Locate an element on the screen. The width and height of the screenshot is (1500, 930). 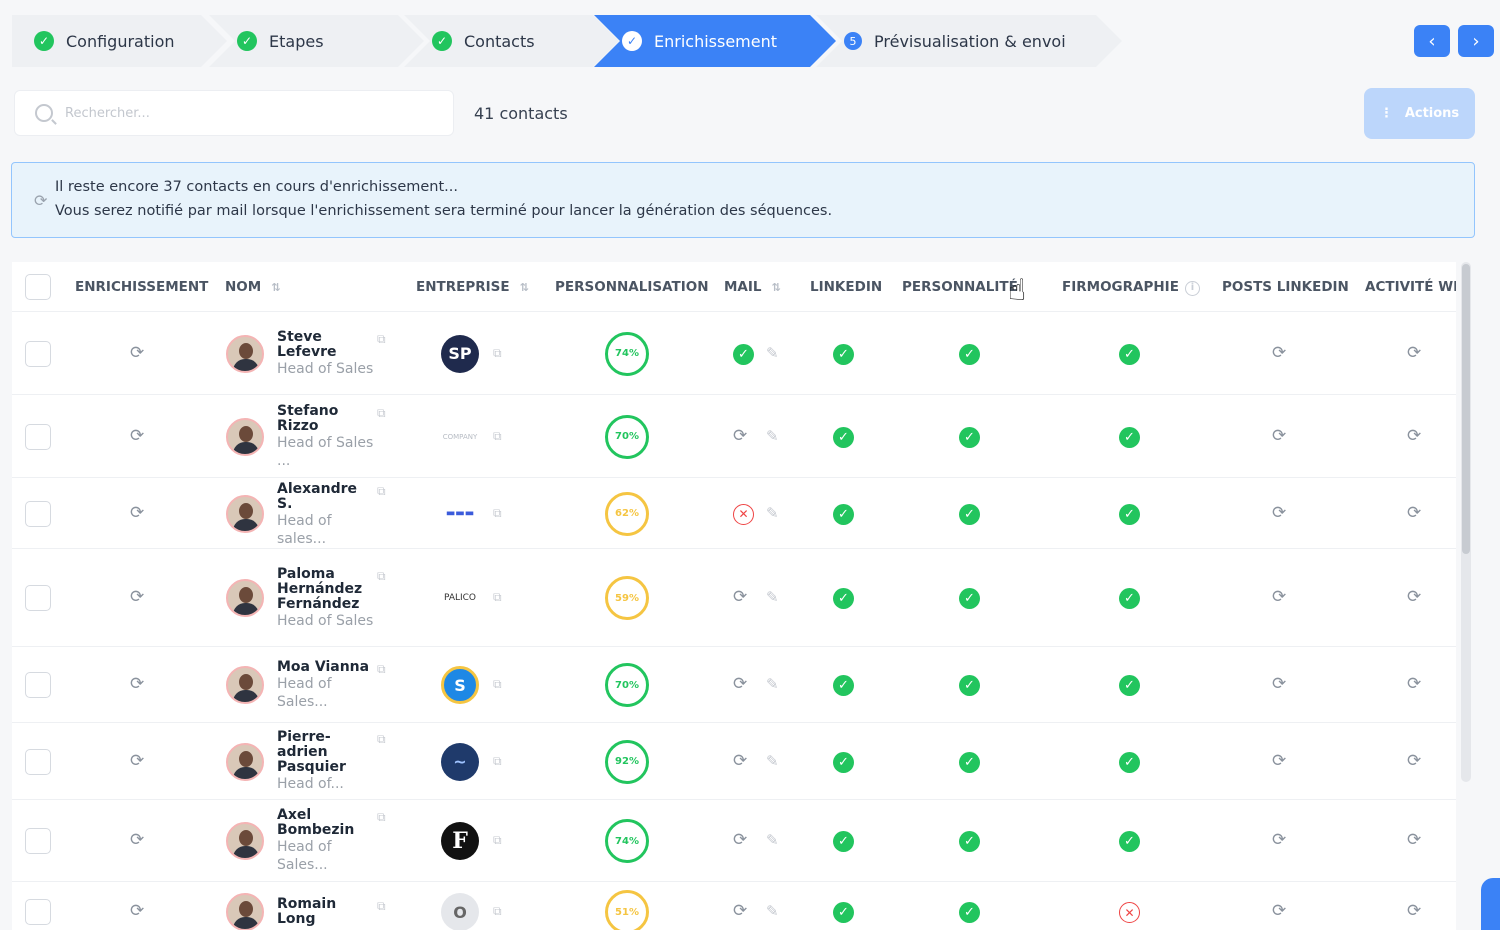
search-icon is located at coordinates (44, 113).